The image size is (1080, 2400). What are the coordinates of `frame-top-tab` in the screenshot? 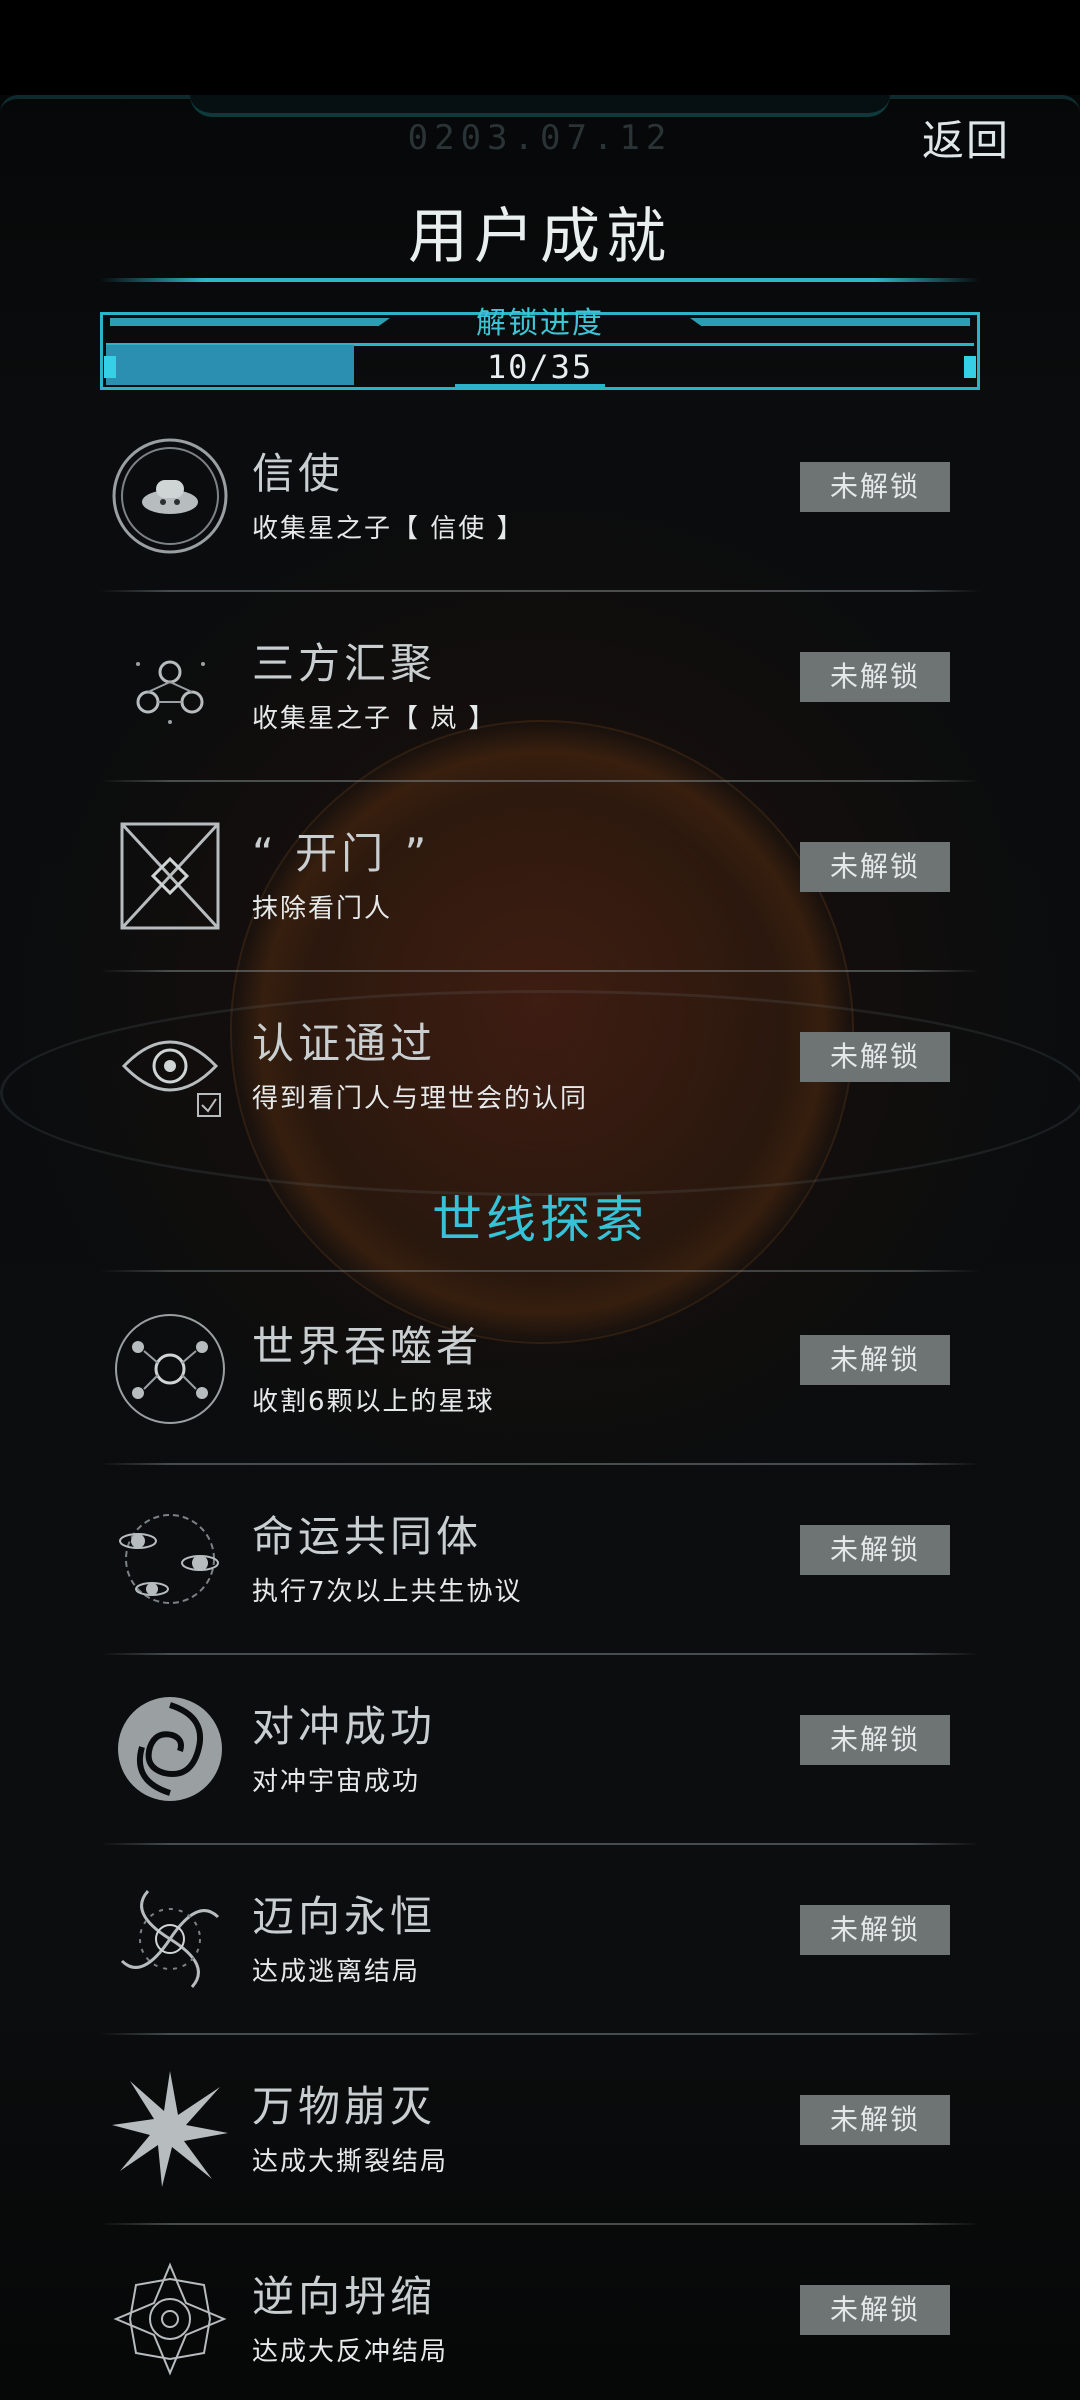 It's located at (540, 106).